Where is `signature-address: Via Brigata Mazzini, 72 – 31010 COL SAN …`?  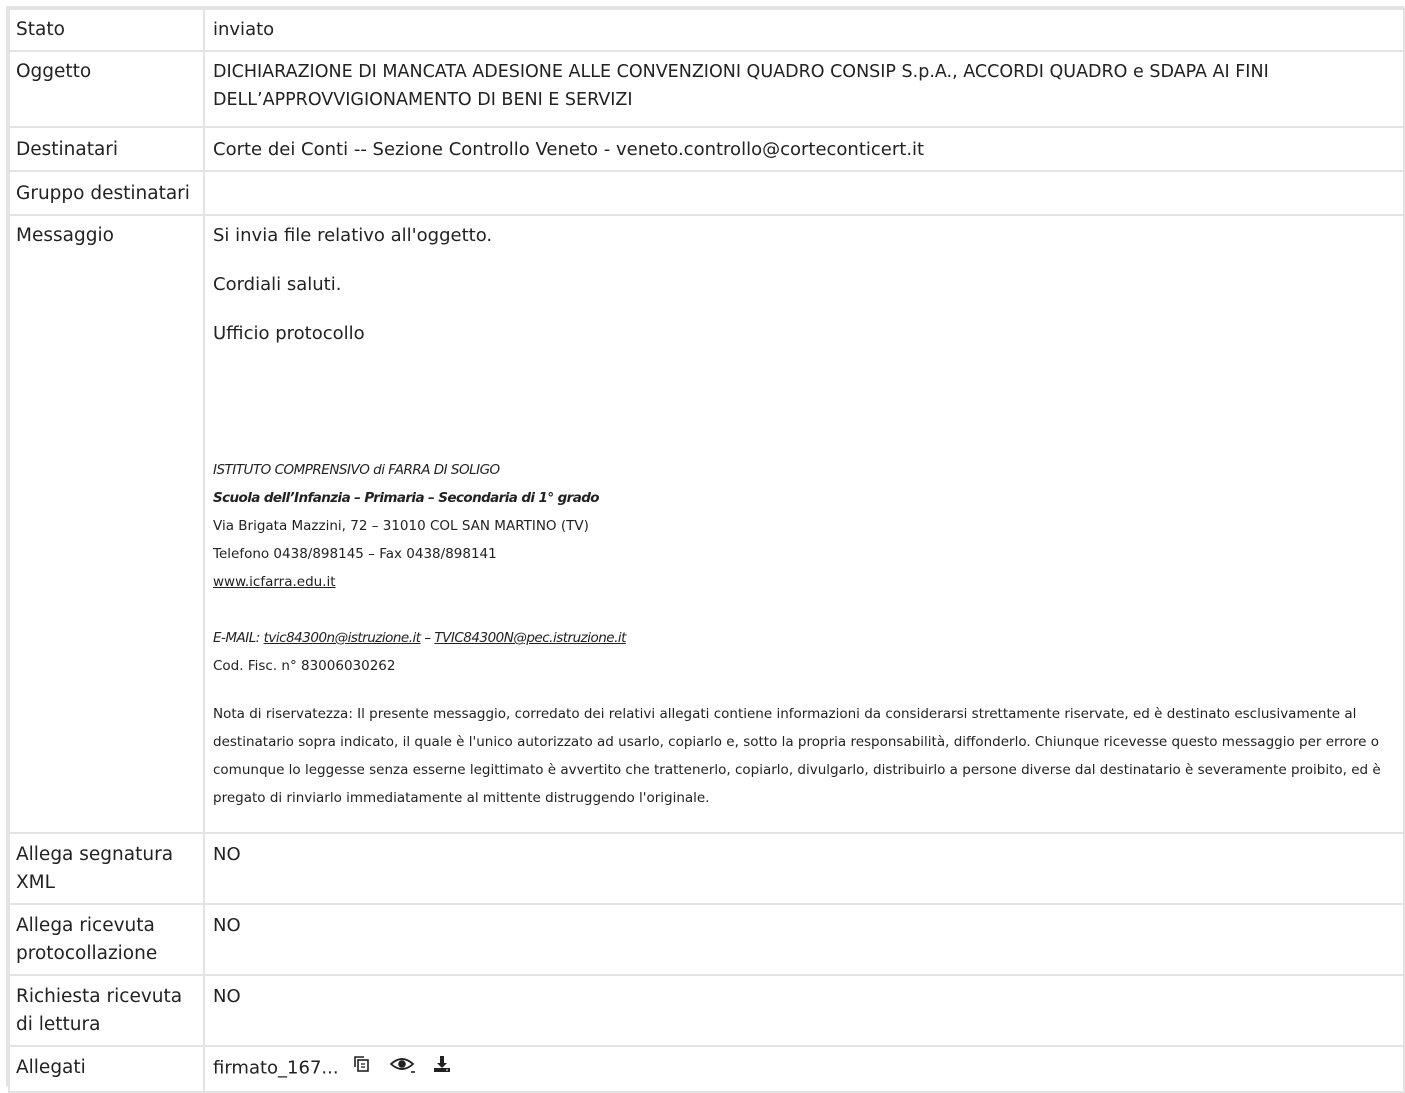
signature-address: Via Brigata Mazzini, 72 – 31010 COL SAN … is located at coordinates (401, 526).